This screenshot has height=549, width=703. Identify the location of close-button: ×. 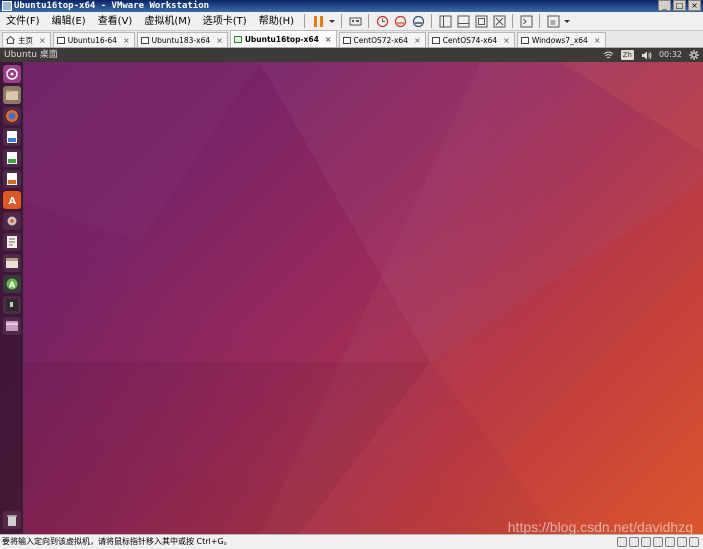
(694, 5).